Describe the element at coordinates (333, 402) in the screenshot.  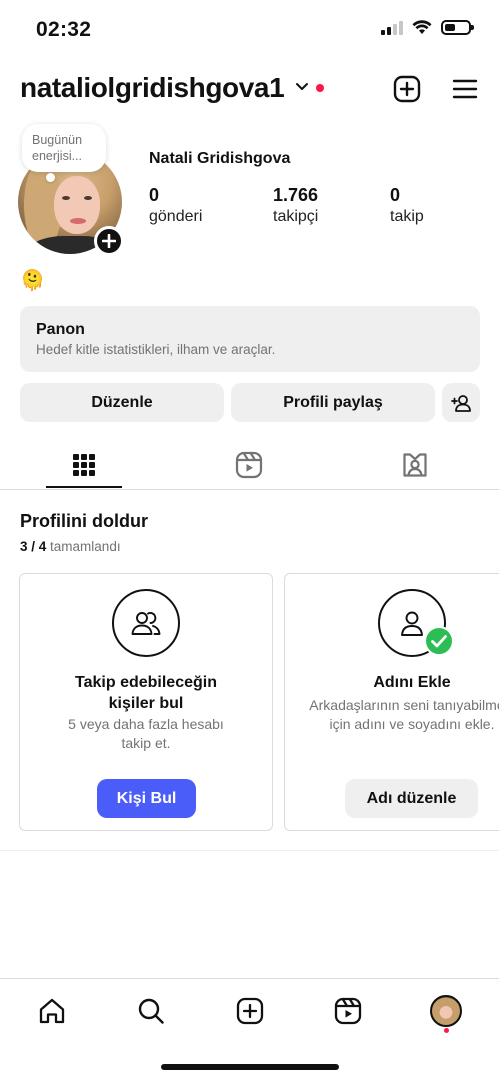
I see `share-profile-button: Profili paylaş` at that location.